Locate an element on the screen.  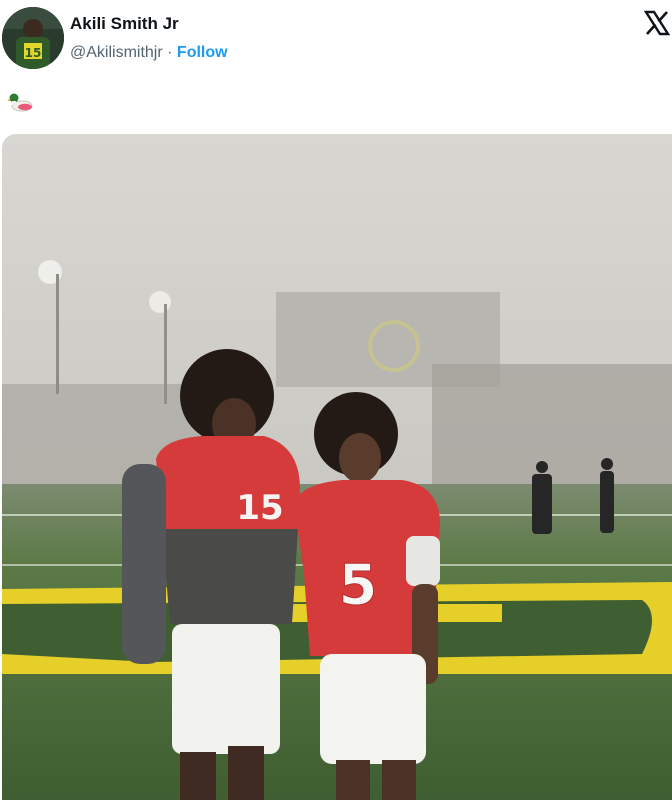
author-handle: @Akilismithjr is located at coordinates (116, 52).